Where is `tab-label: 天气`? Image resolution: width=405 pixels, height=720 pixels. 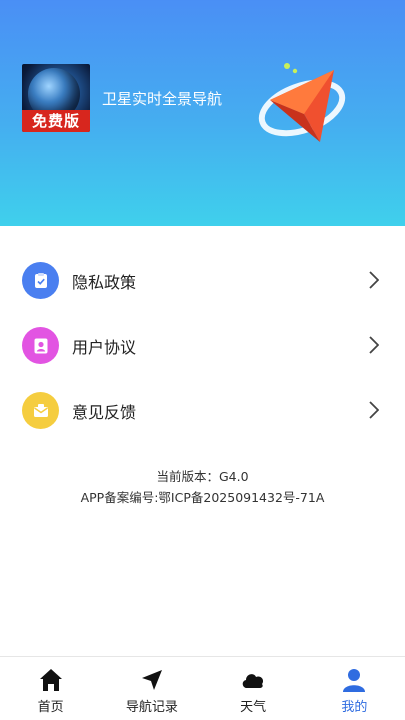 tab-label: 天气 is located at coordinates (253, 707).